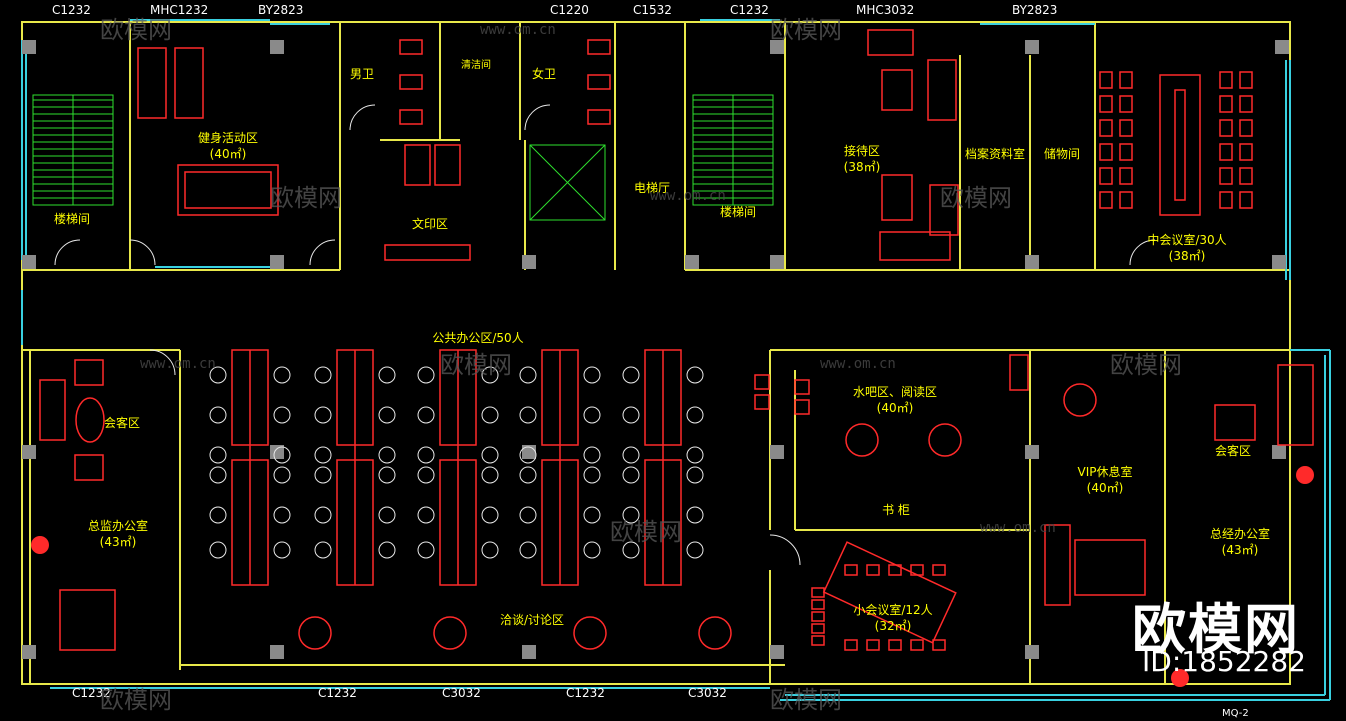  What do you see at coordinates (738, 211) in the screenshot?
I see `room-label: 楼梯间` at bounding box center [738, 211].